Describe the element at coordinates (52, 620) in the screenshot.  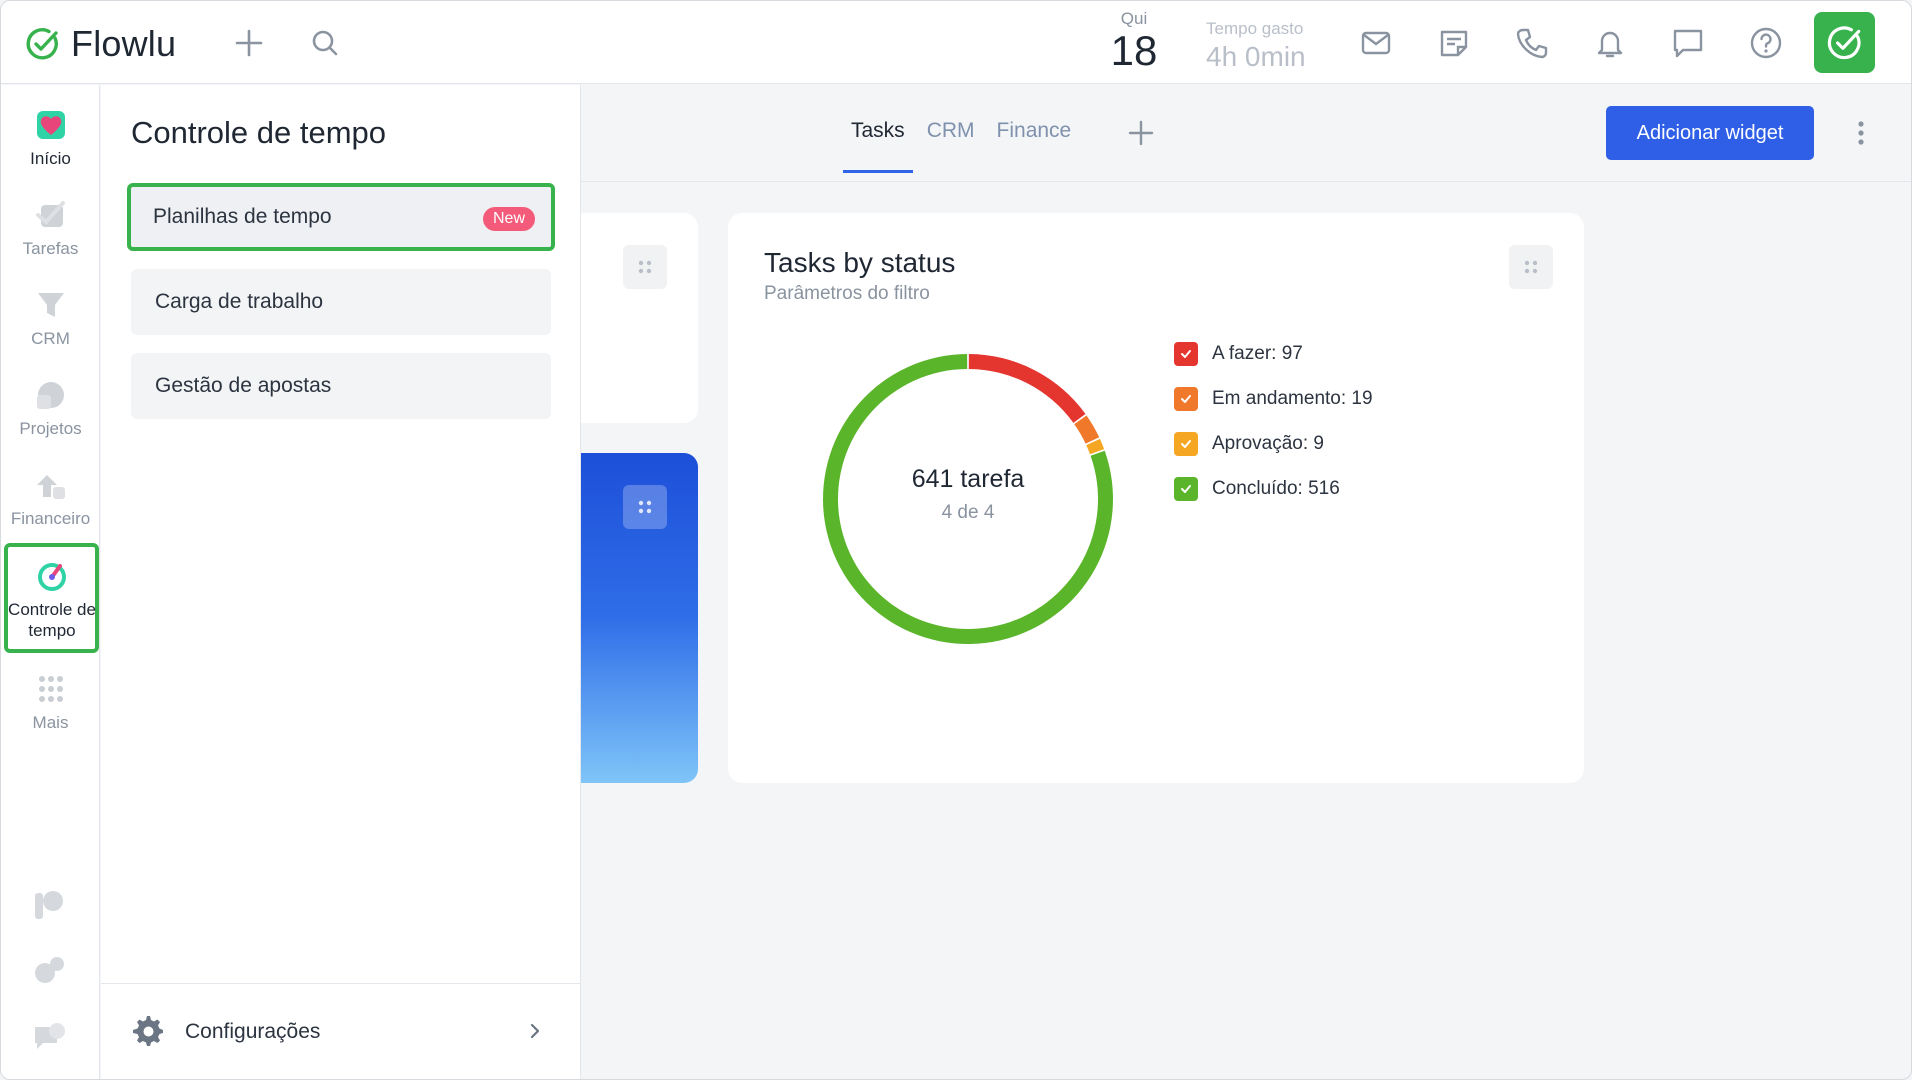
I see `rail-label-time-tracking: Controle de tempo` at that location.